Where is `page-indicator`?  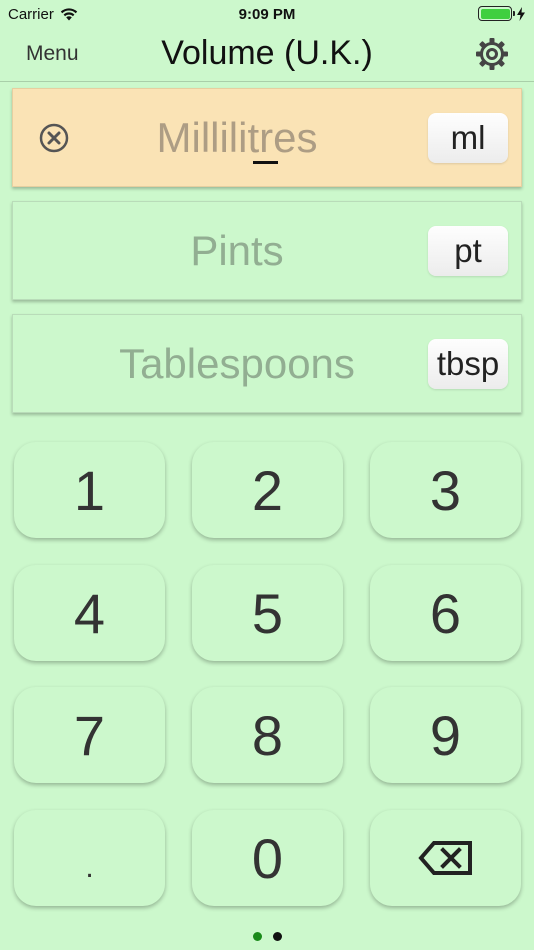
page-indicator is located at coordinates (267, 936).